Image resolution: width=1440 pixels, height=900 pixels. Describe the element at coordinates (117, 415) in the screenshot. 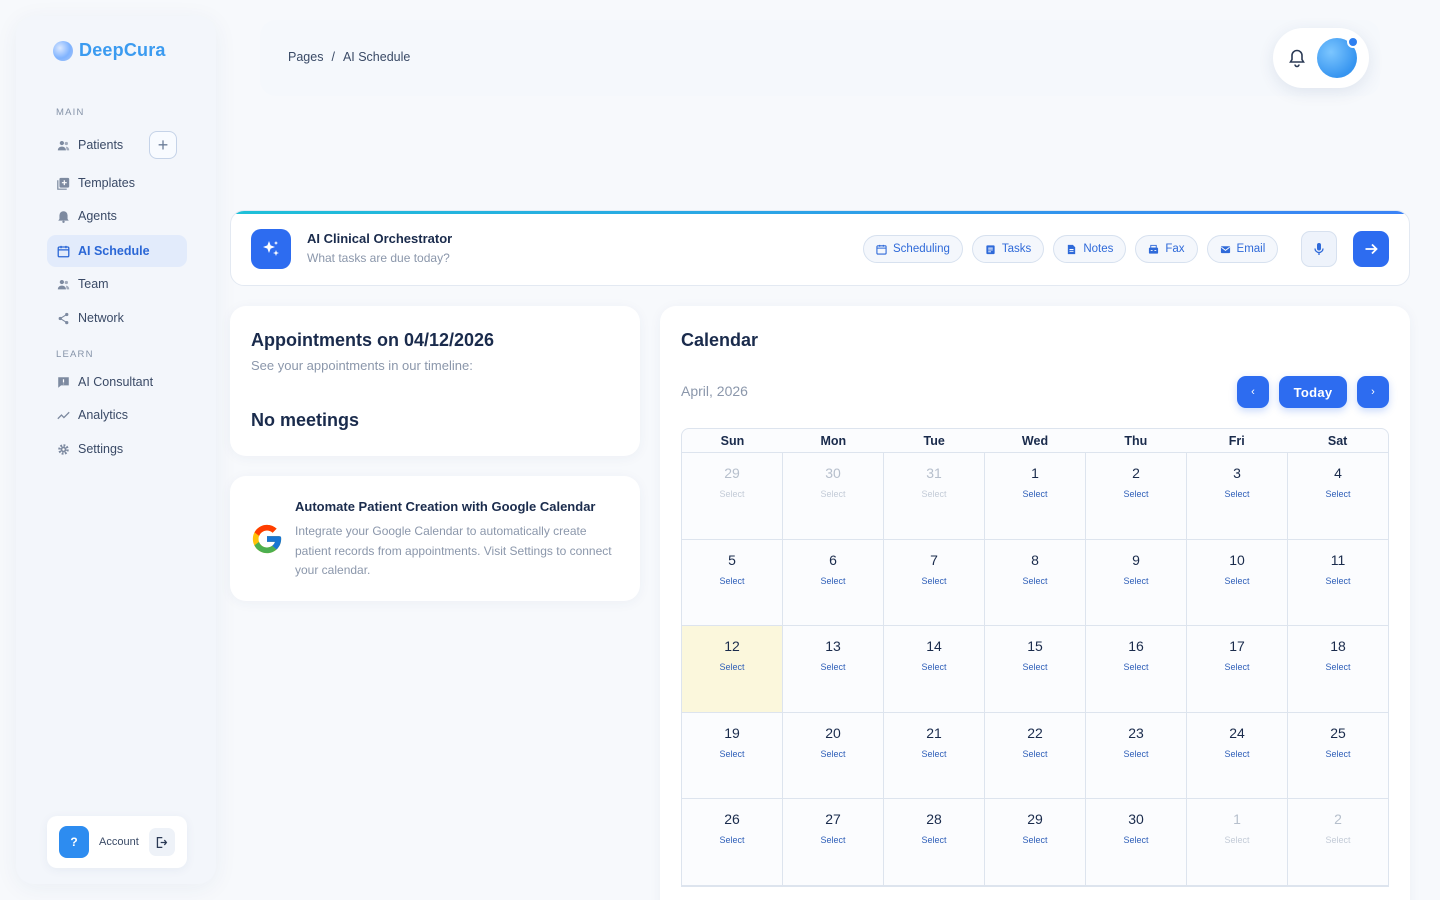

I see `sidebar-item-analytics: Analytics` at that location.